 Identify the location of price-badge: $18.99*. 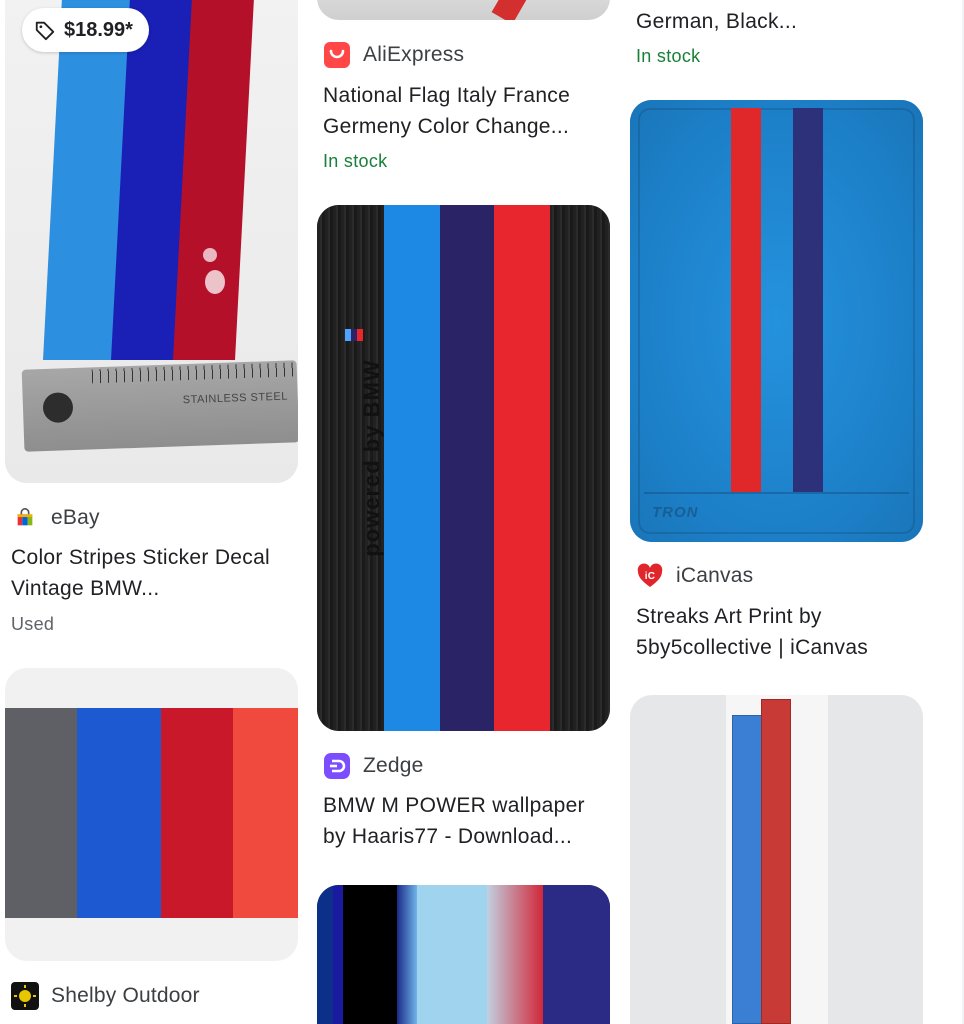
(85, 30).